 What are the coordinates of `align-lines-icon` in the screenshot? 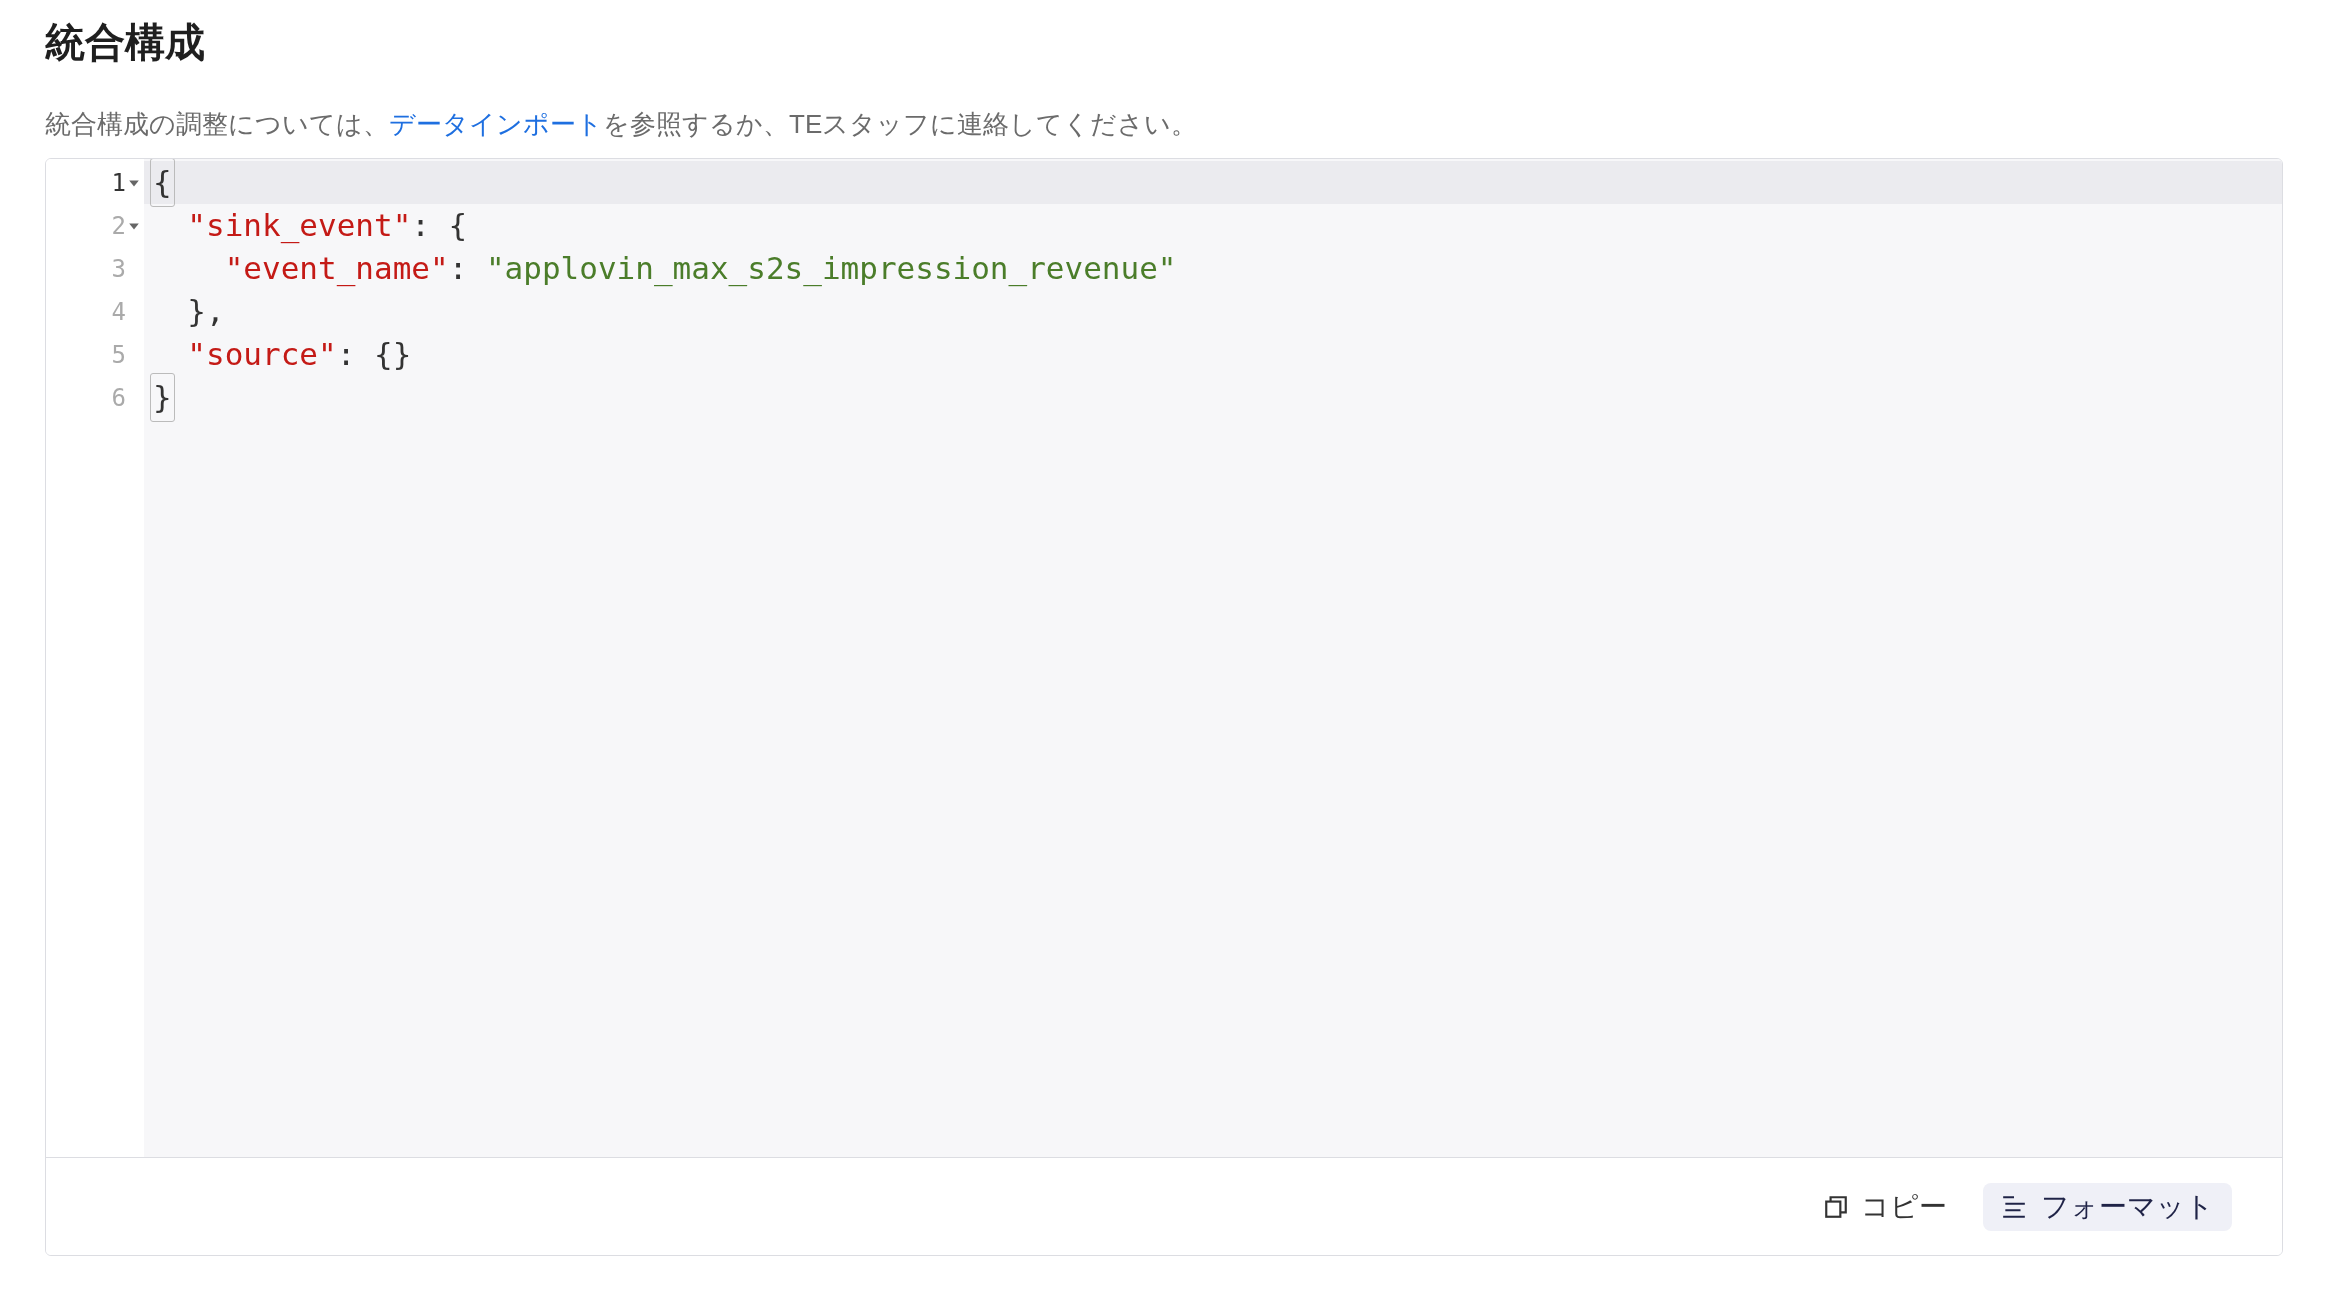 It's located at (2014, 1206).